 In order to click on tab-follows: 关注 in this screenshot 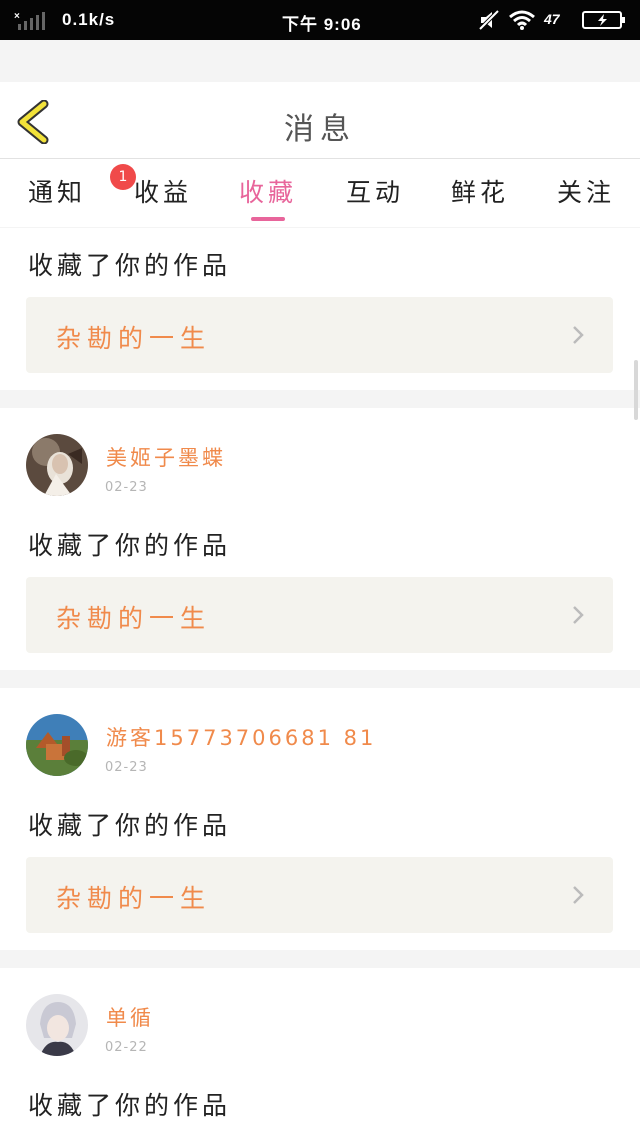, I will do `click(586, 200)`.